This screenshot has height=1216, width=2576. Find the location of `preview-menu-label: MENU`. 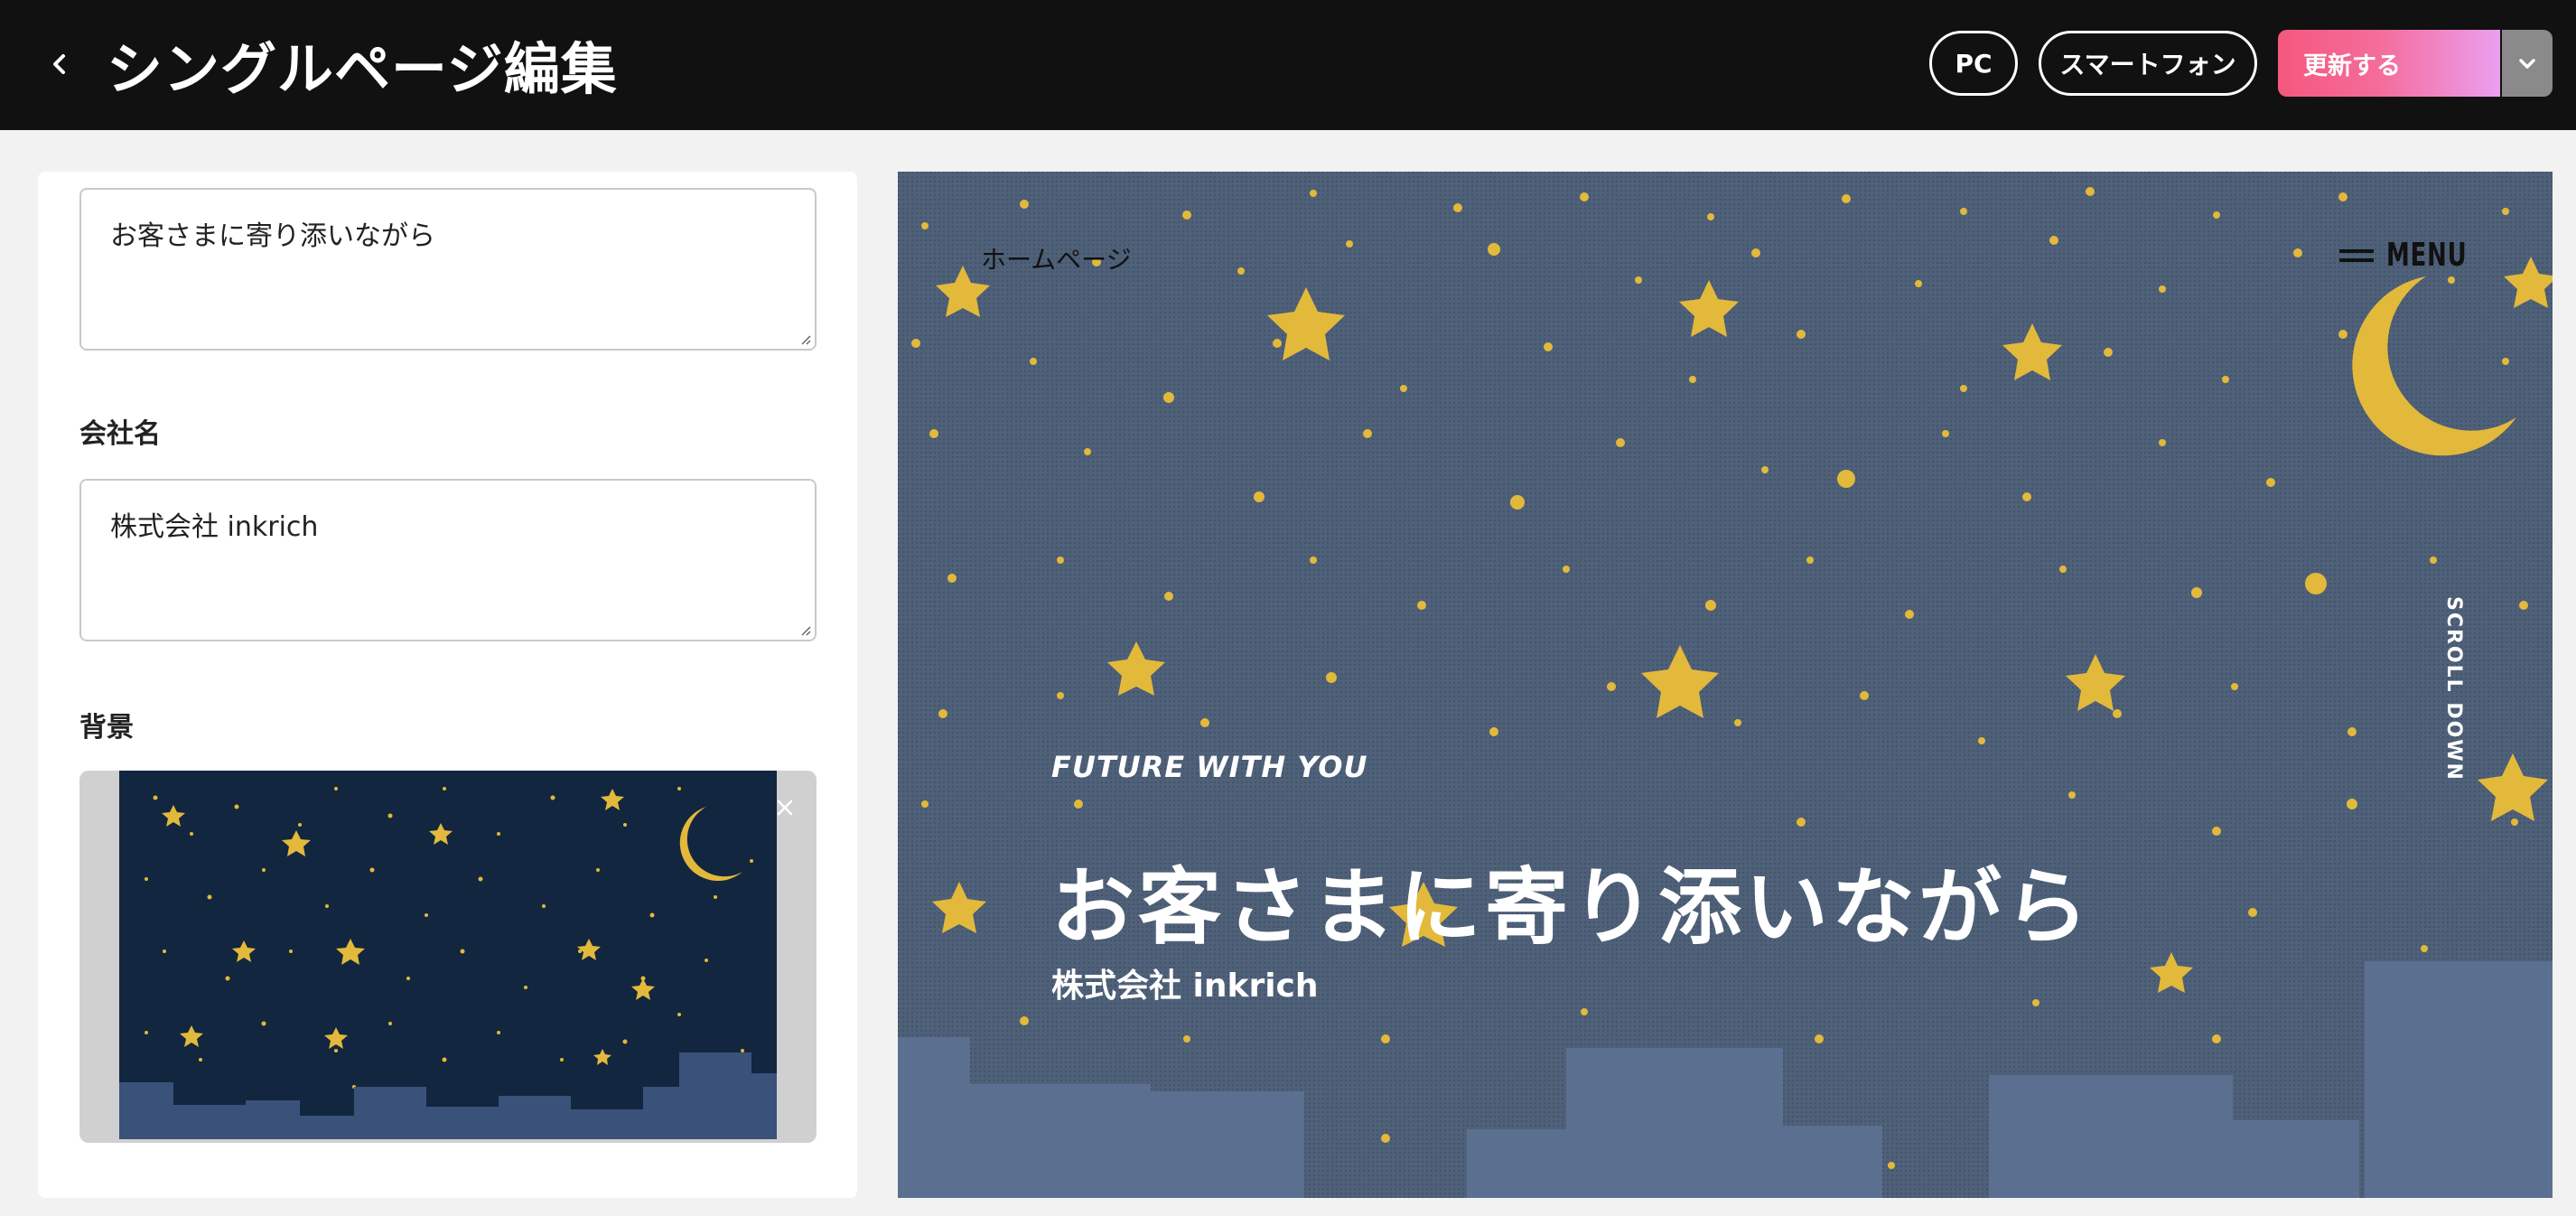

preview-menu-label: MENU is located at coordinates (2427, 255).